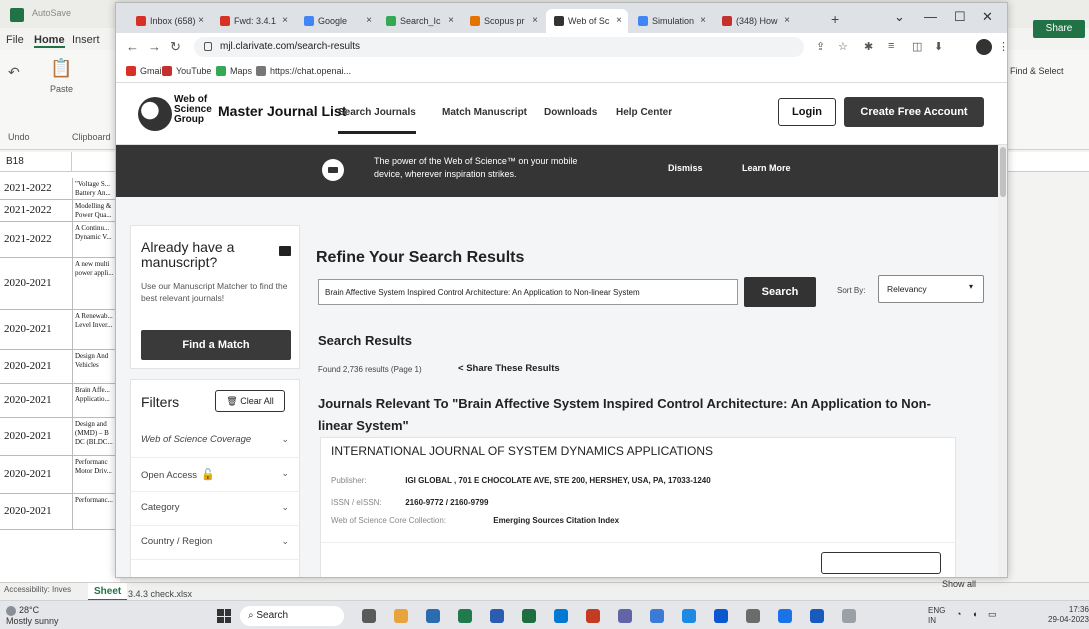 The width and height of the screenshot is (1089, 629). Describe the element at coordinates (224, 616) in the screenshot. I see `windows-start-icon` at that location.